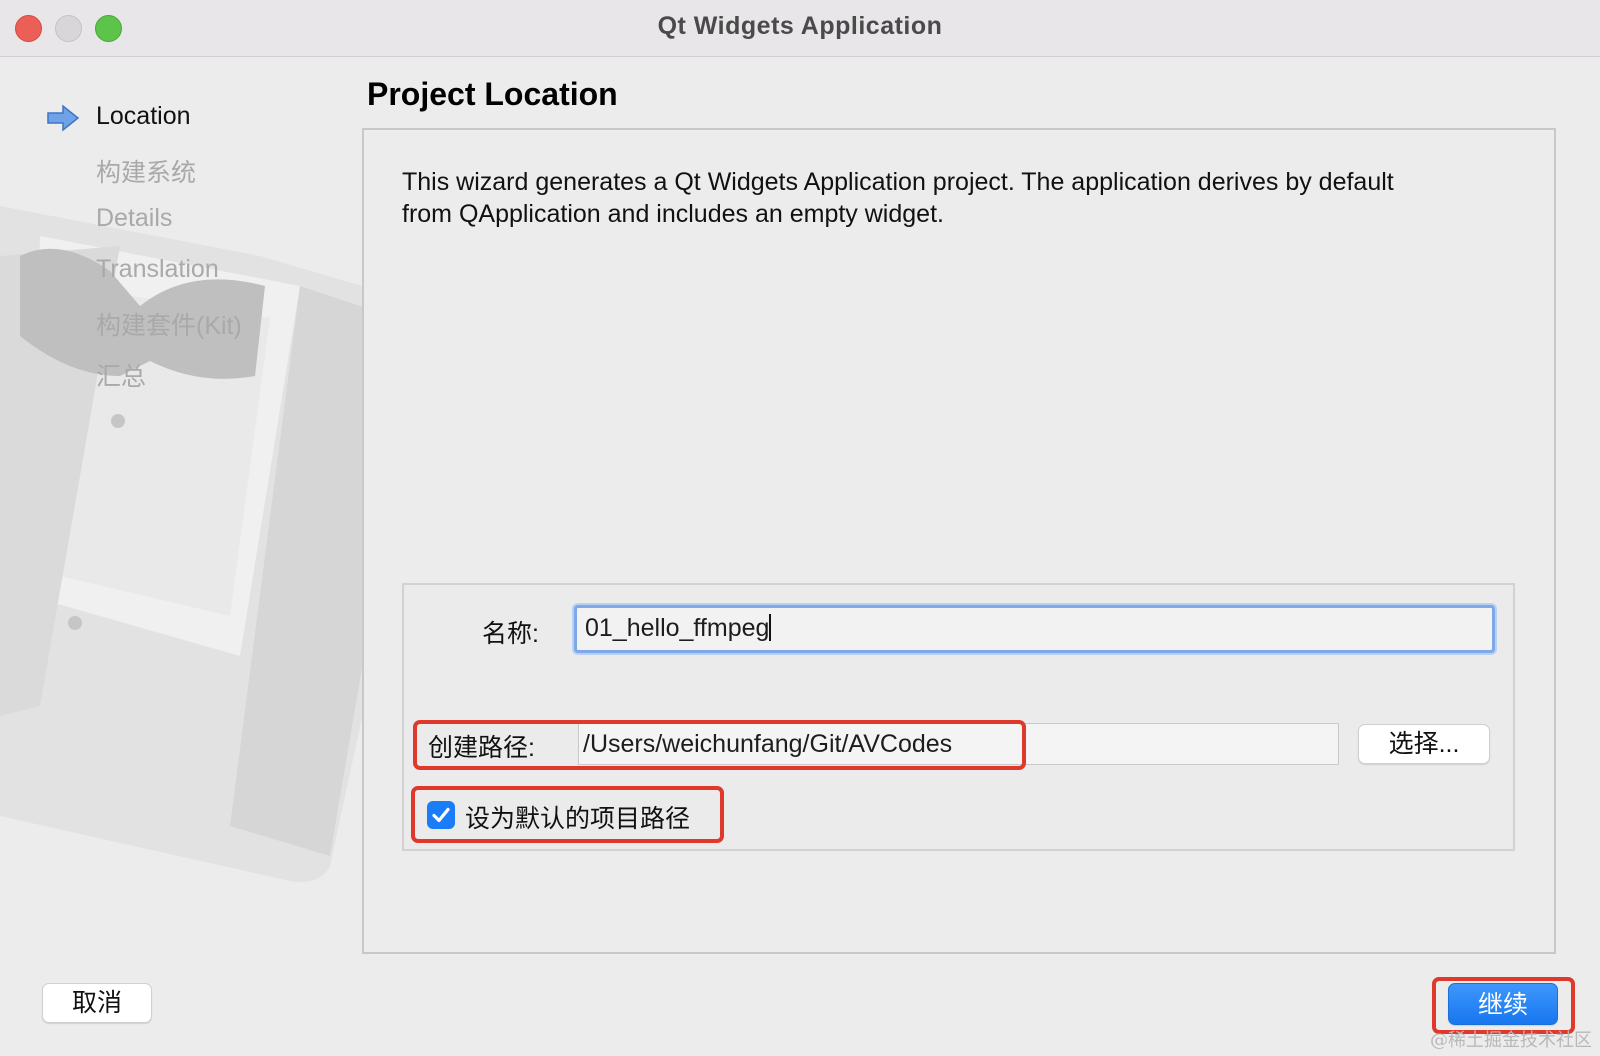 The width and height of the screenshot is (1600, 1056). Describe the element at coordinates (1034, 629) in the screenshot. I see `project-name-input: 01_hello_ffmpeg` at that location.